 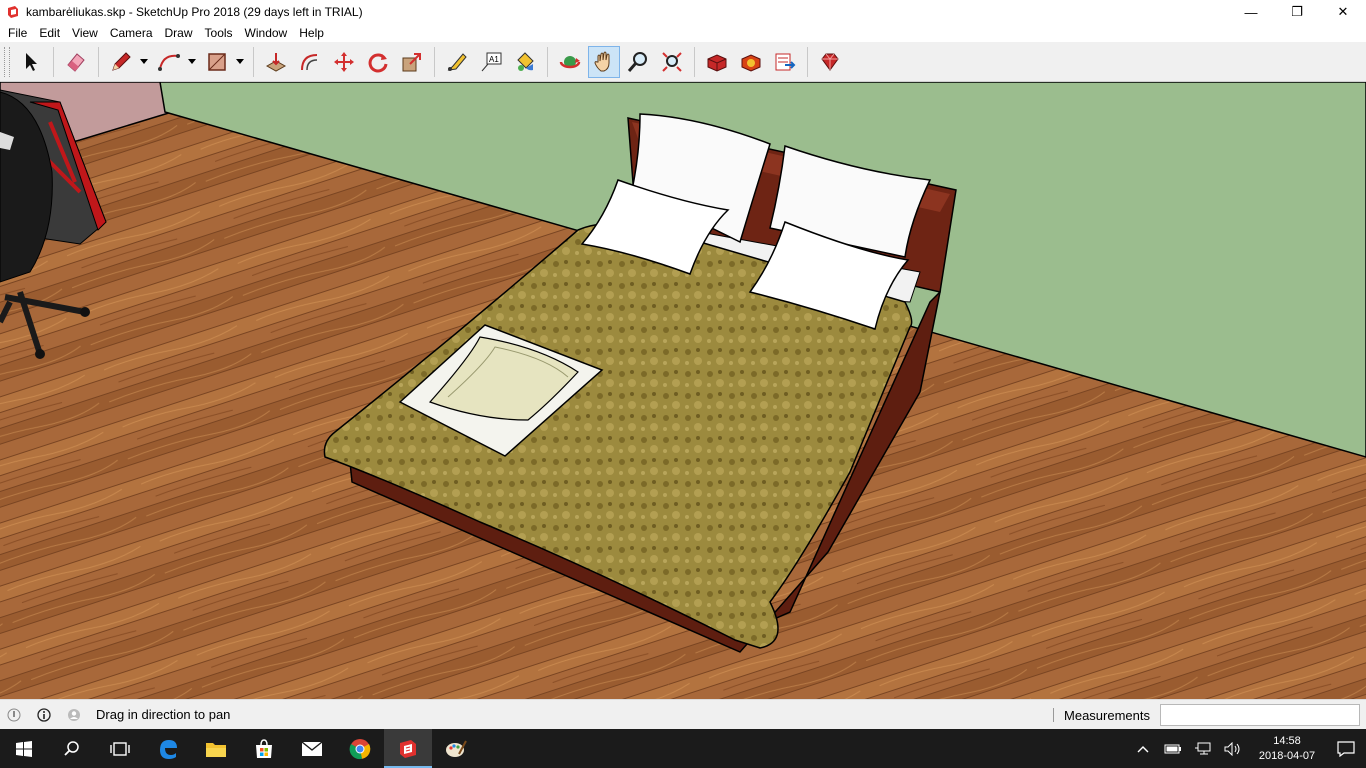 I want to click on toolbar-grip, so click(x=7, y=61).